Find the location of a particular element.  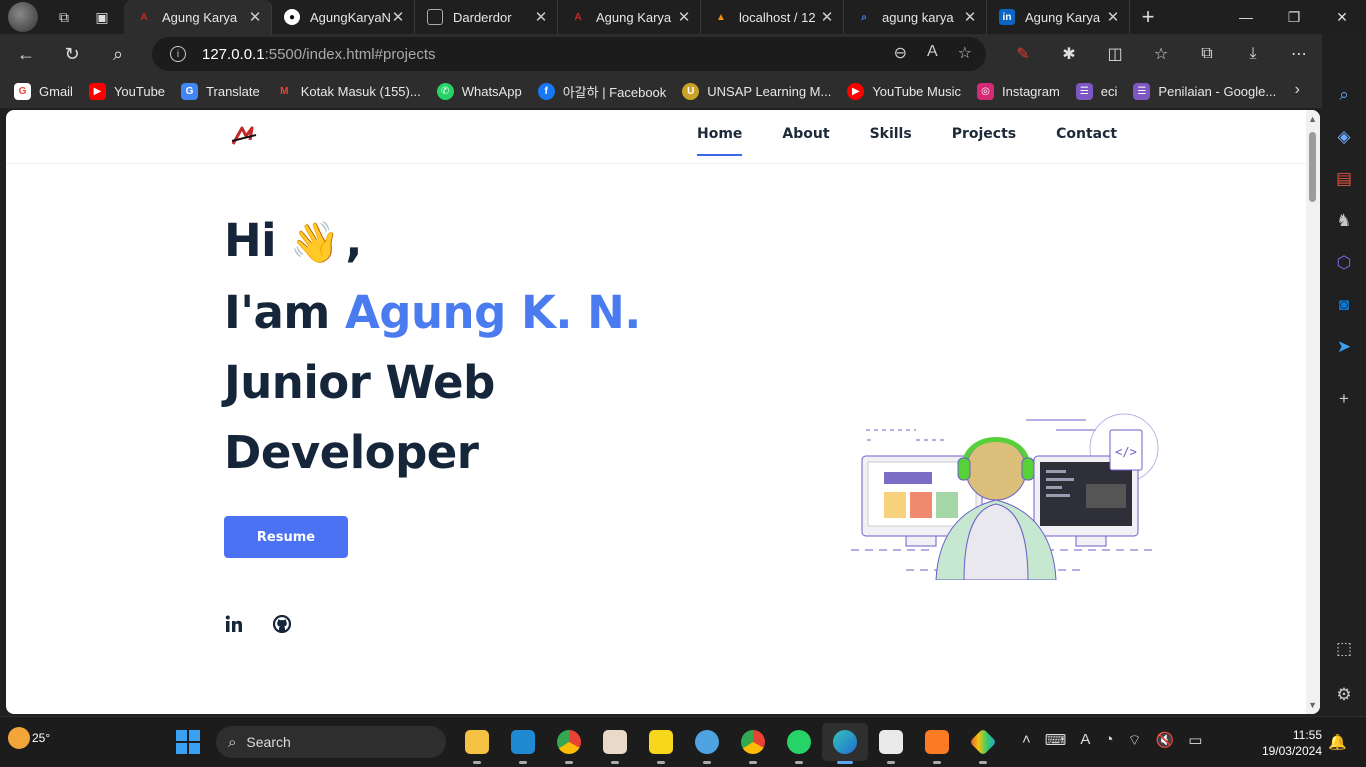

nav-link-skills: Skills is located at coordinates (891, 141).